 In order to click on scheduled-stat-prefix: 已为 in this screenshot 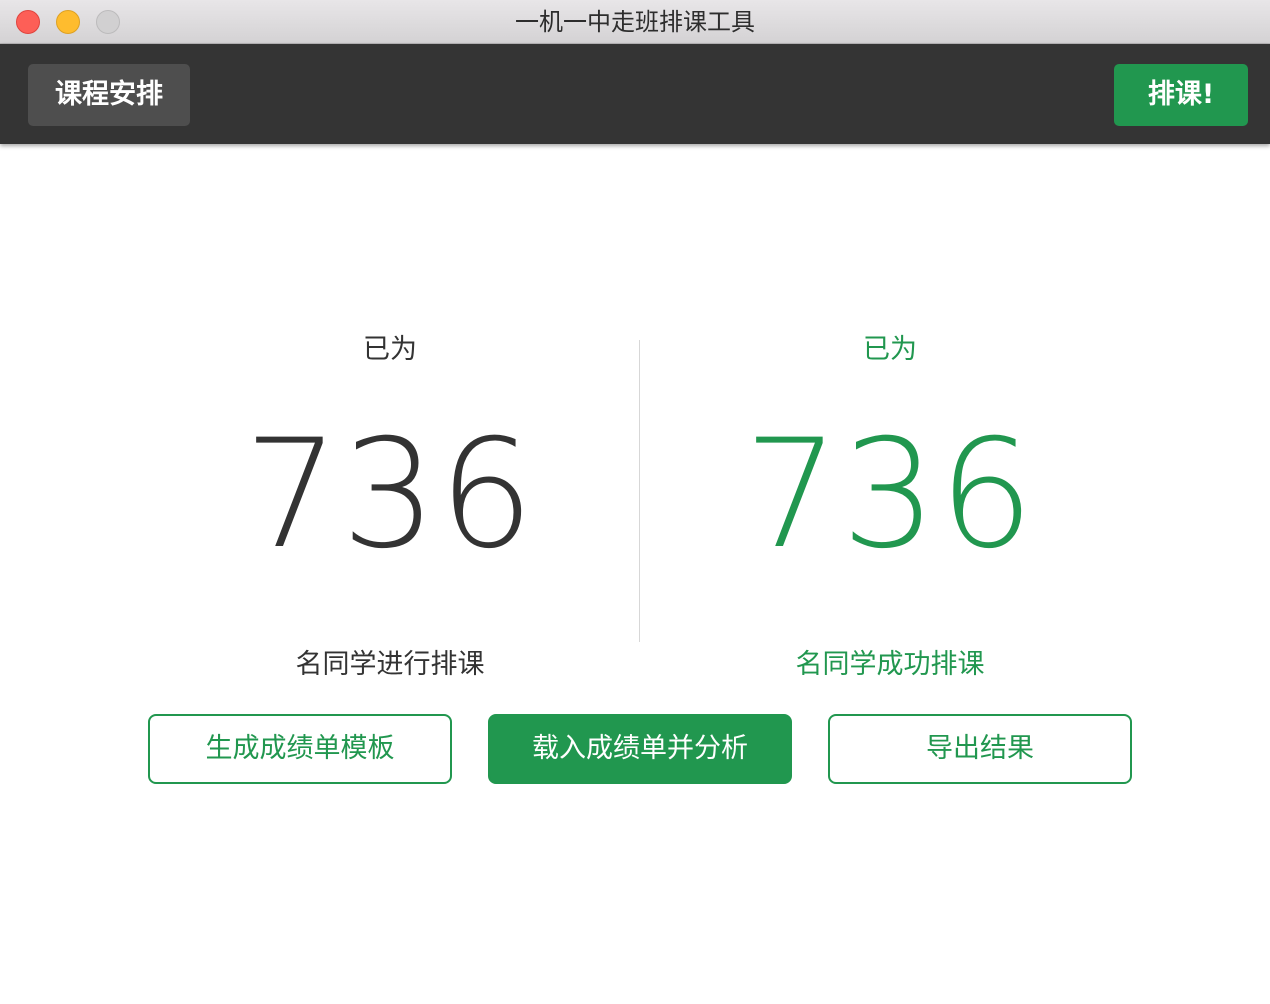, I will do `click(390, 349)`.